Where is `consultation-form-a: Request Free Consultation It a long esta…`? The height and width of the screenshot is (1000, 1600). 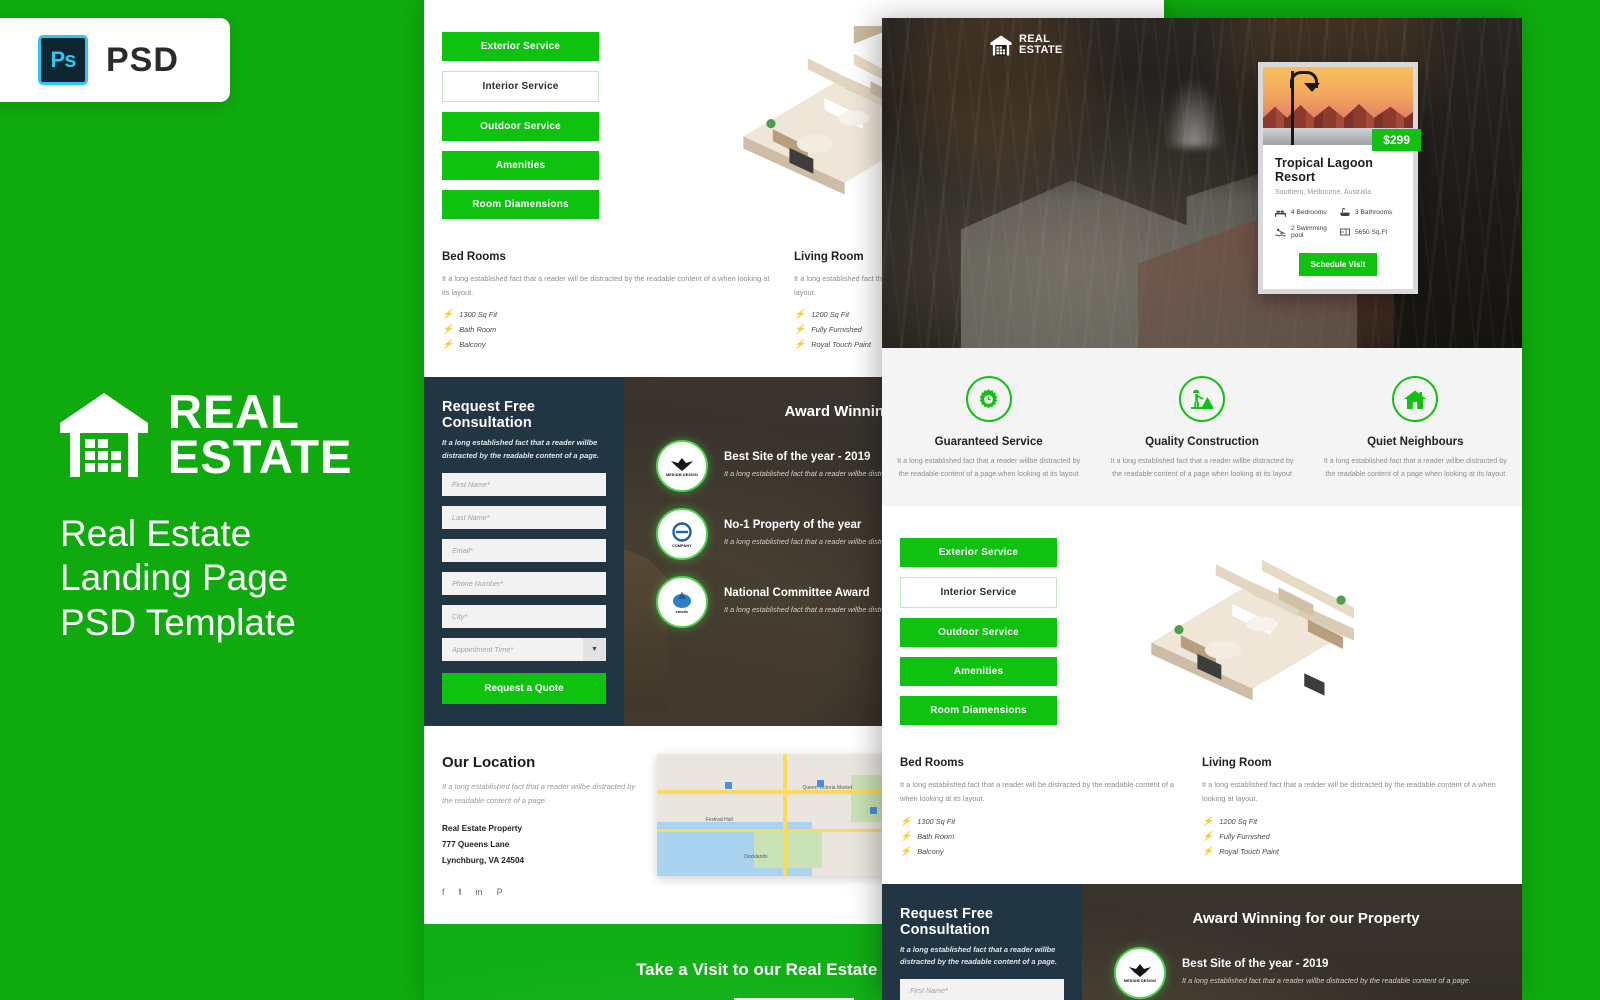 consultation-form-a: Request Free Consultation It a long esta… is located at coordinates (524, 551).